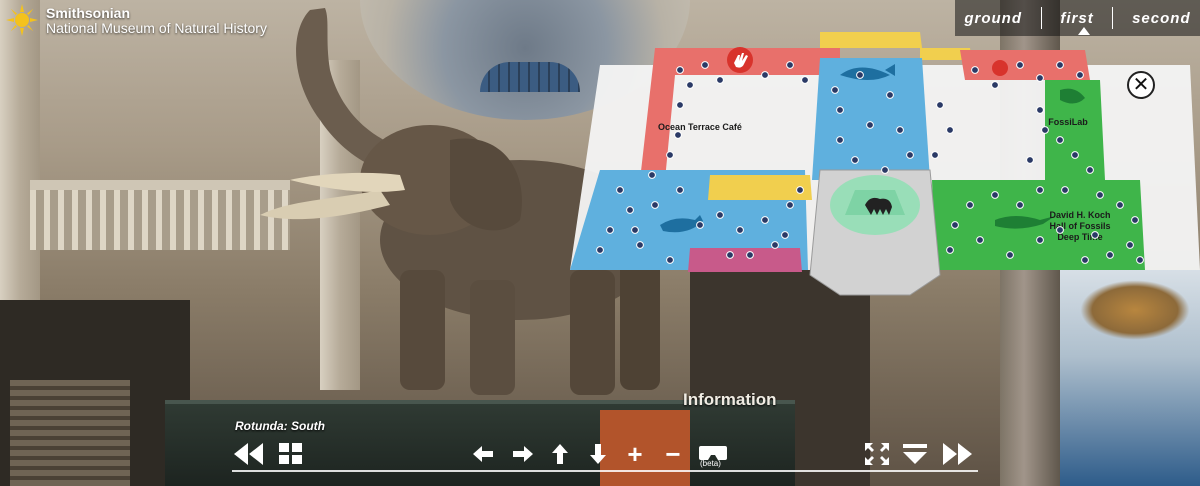  What do you see at coordinates (483, 454) in the screenshot?
I see `pan-left-button` at bounding box center [483, 454].